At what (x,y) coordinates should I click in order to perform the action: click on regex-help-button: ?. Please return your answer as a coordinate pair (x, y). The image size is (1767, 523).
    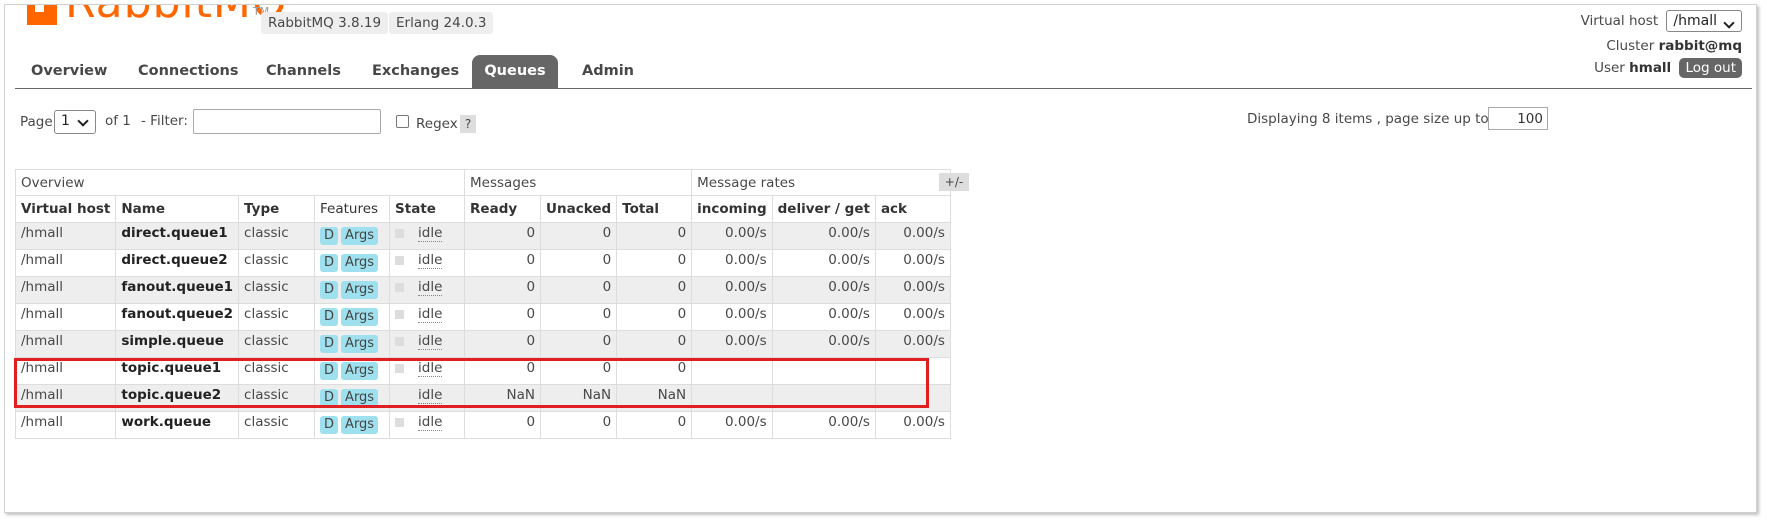
    Looking at the image, I should click on (468, 124).